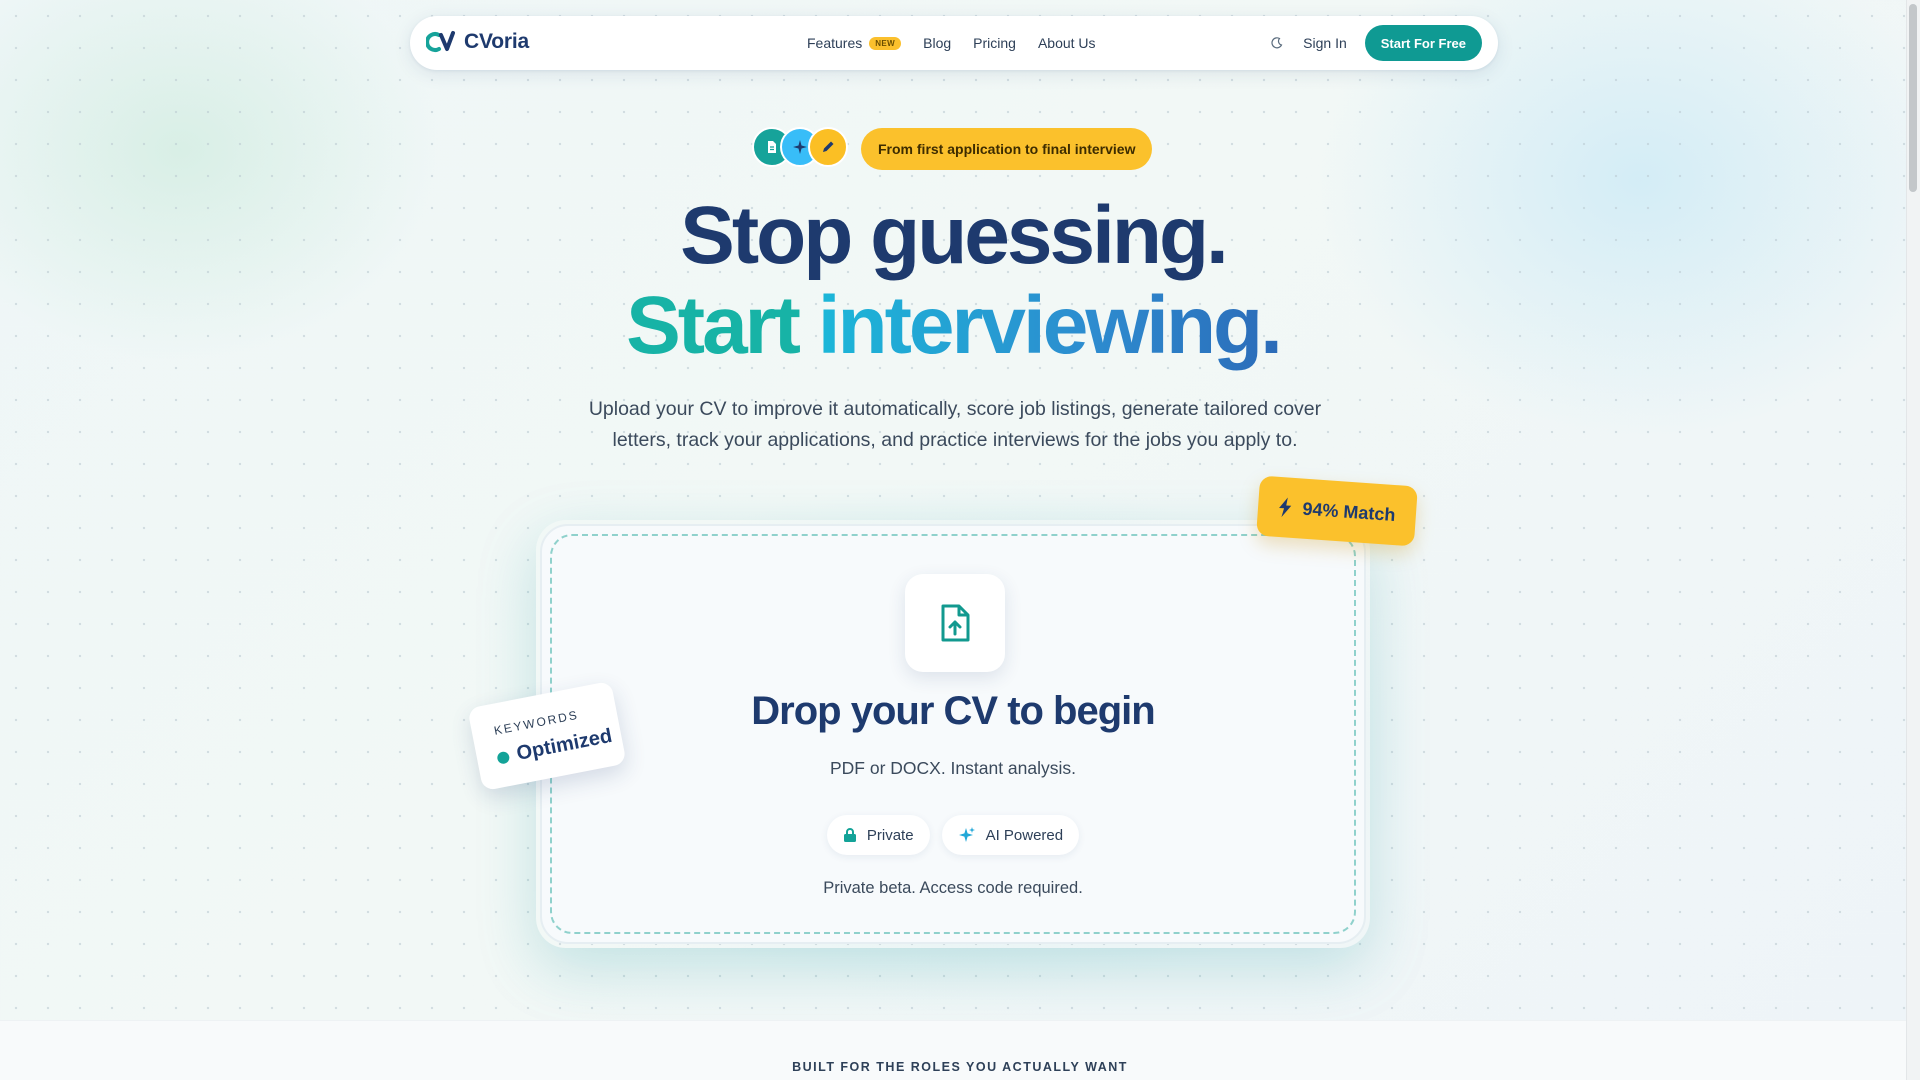  What do you see at coordinates (1913, 540) in the screenshot?
I see `scrollbar` at bounding box center [1913, 540].